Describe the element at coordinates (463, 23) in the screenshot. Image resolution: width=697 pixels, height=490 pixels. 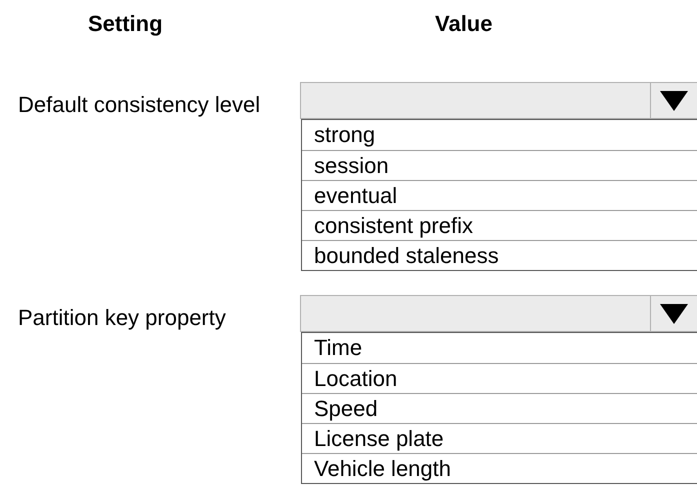
I see `column-header: Value` at that location.